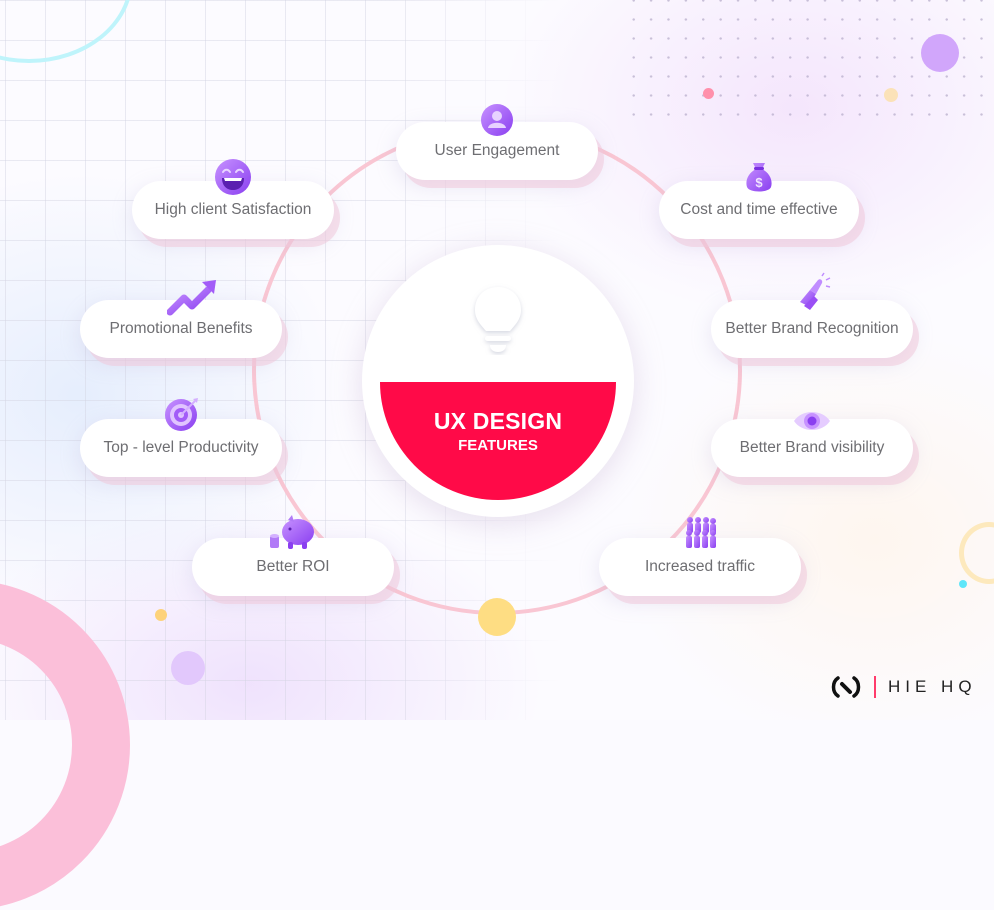 The width and height of the screenshot is (994, 910). I want to click on lightbulb-icon, so click(498, 319).